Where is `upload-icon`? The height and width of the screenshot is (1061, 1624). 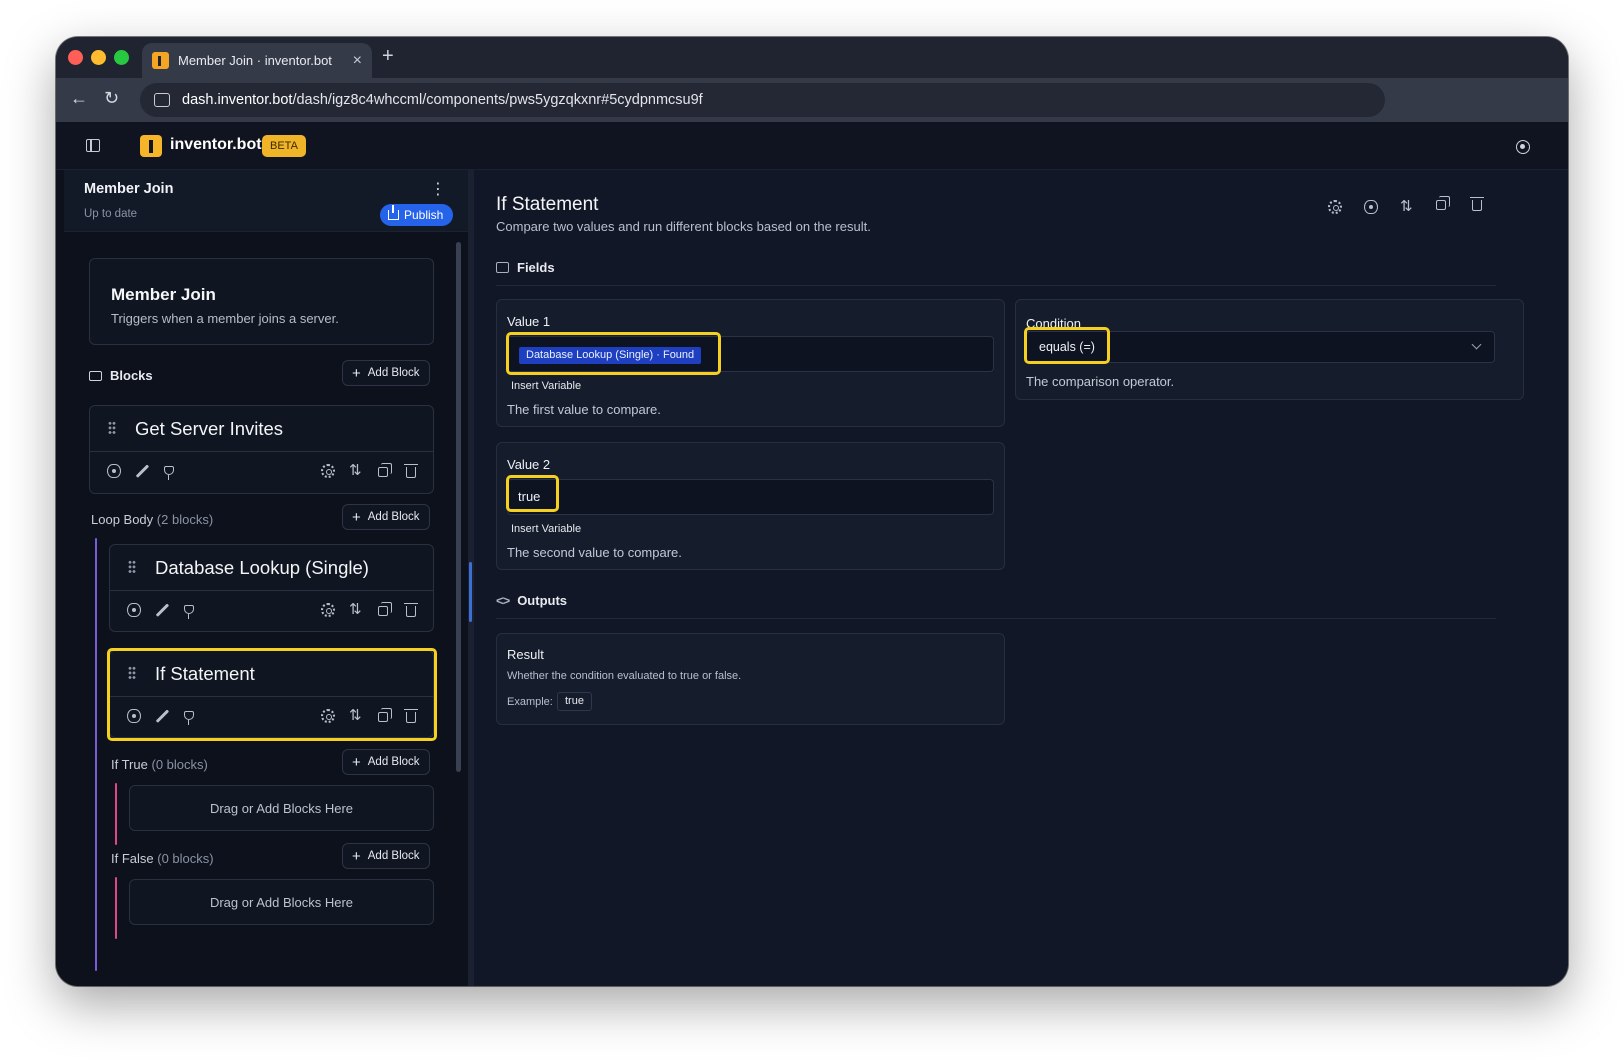 upload-icon is located at coordinates (393, 212).